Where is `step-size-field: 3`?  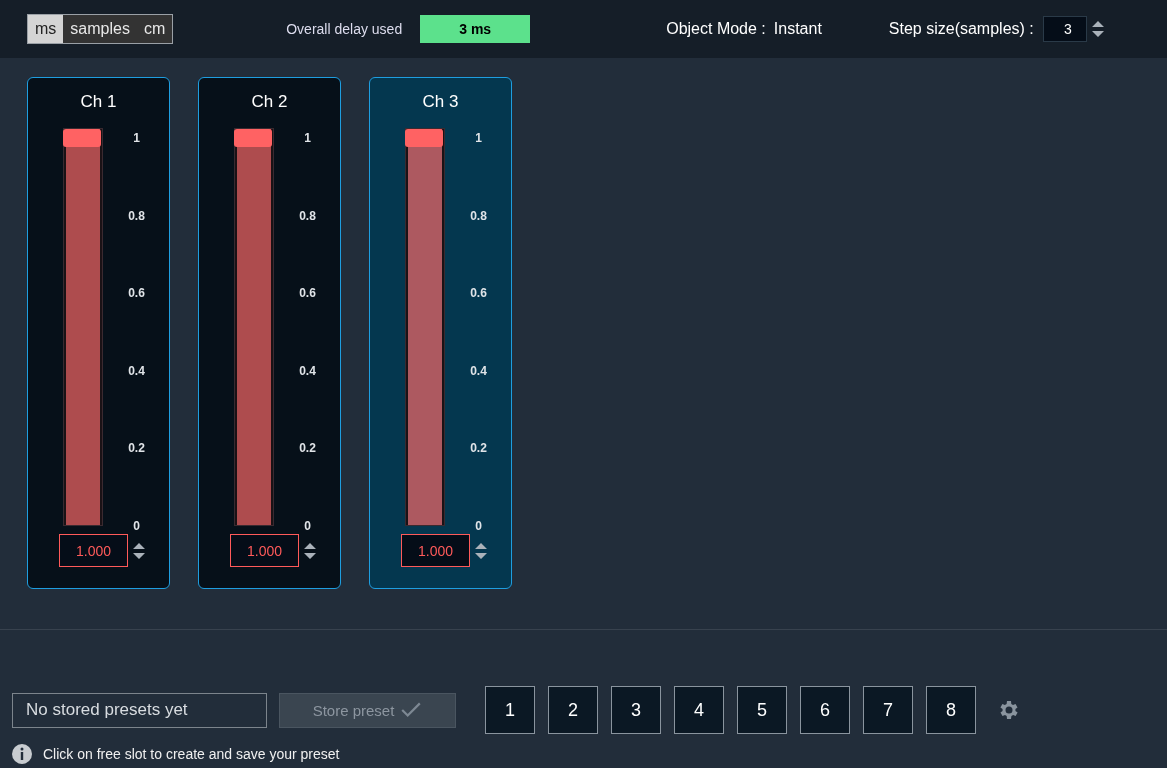 step-size-field: 3 is located at coordinates (1064, 29).